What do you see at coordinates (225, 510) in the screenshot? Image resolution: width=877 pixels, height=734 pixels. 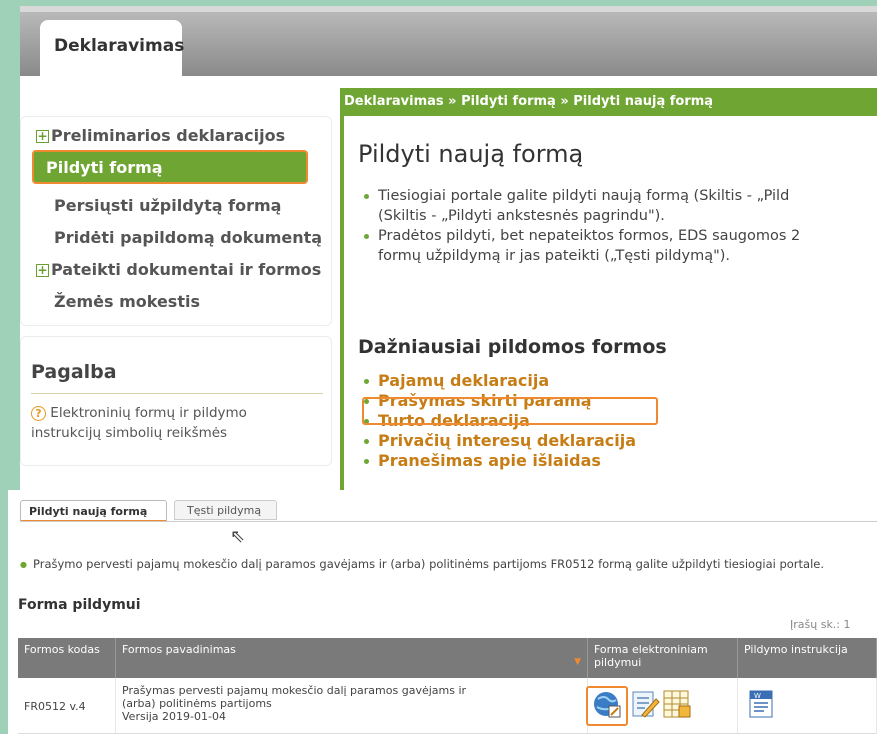 I see `tab-testi-pildyma: Tęsti pildymą` at bounding box center [225, 510].